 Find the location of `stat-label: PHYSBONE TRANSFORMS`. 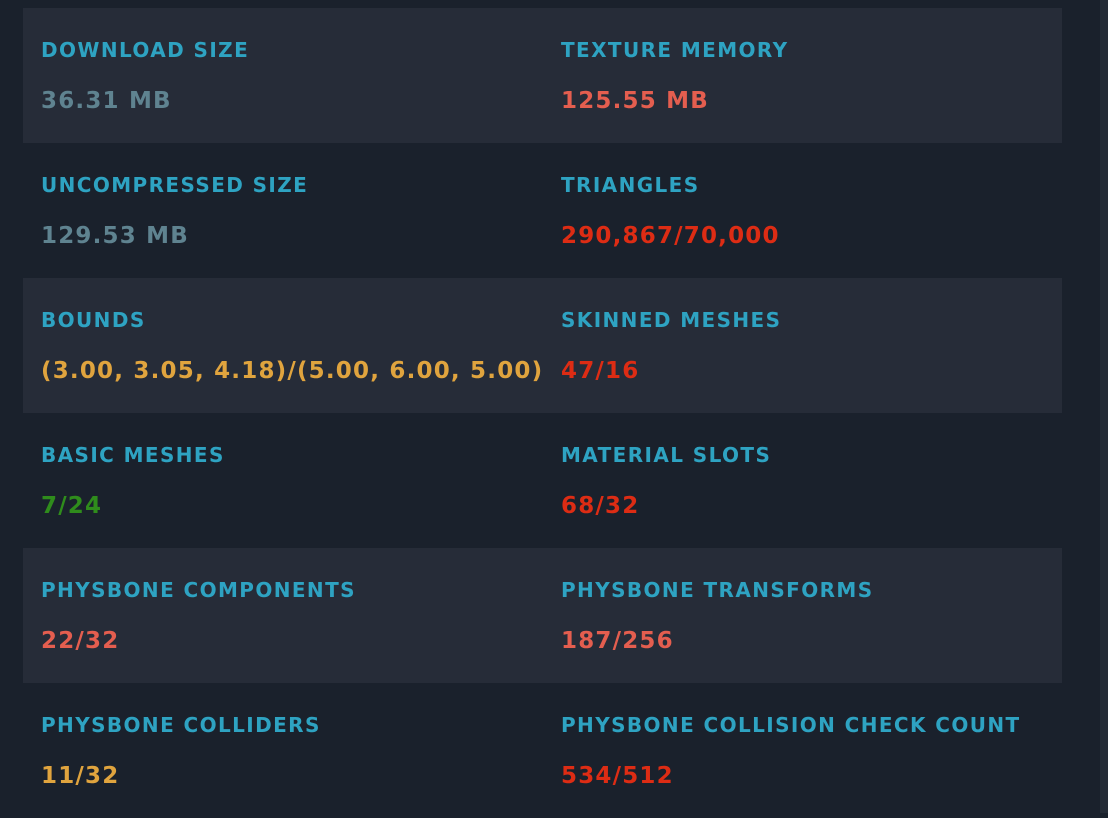

stat-label: PHYSBONE TRANSFORMS is located at coordinates (717, 590).